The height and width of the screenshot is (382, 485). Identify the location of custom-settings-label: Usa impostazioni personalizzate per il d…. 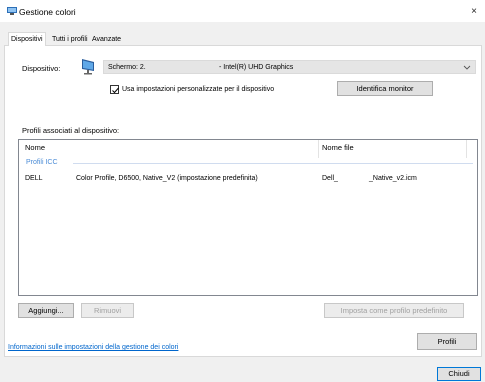
(198, 89).